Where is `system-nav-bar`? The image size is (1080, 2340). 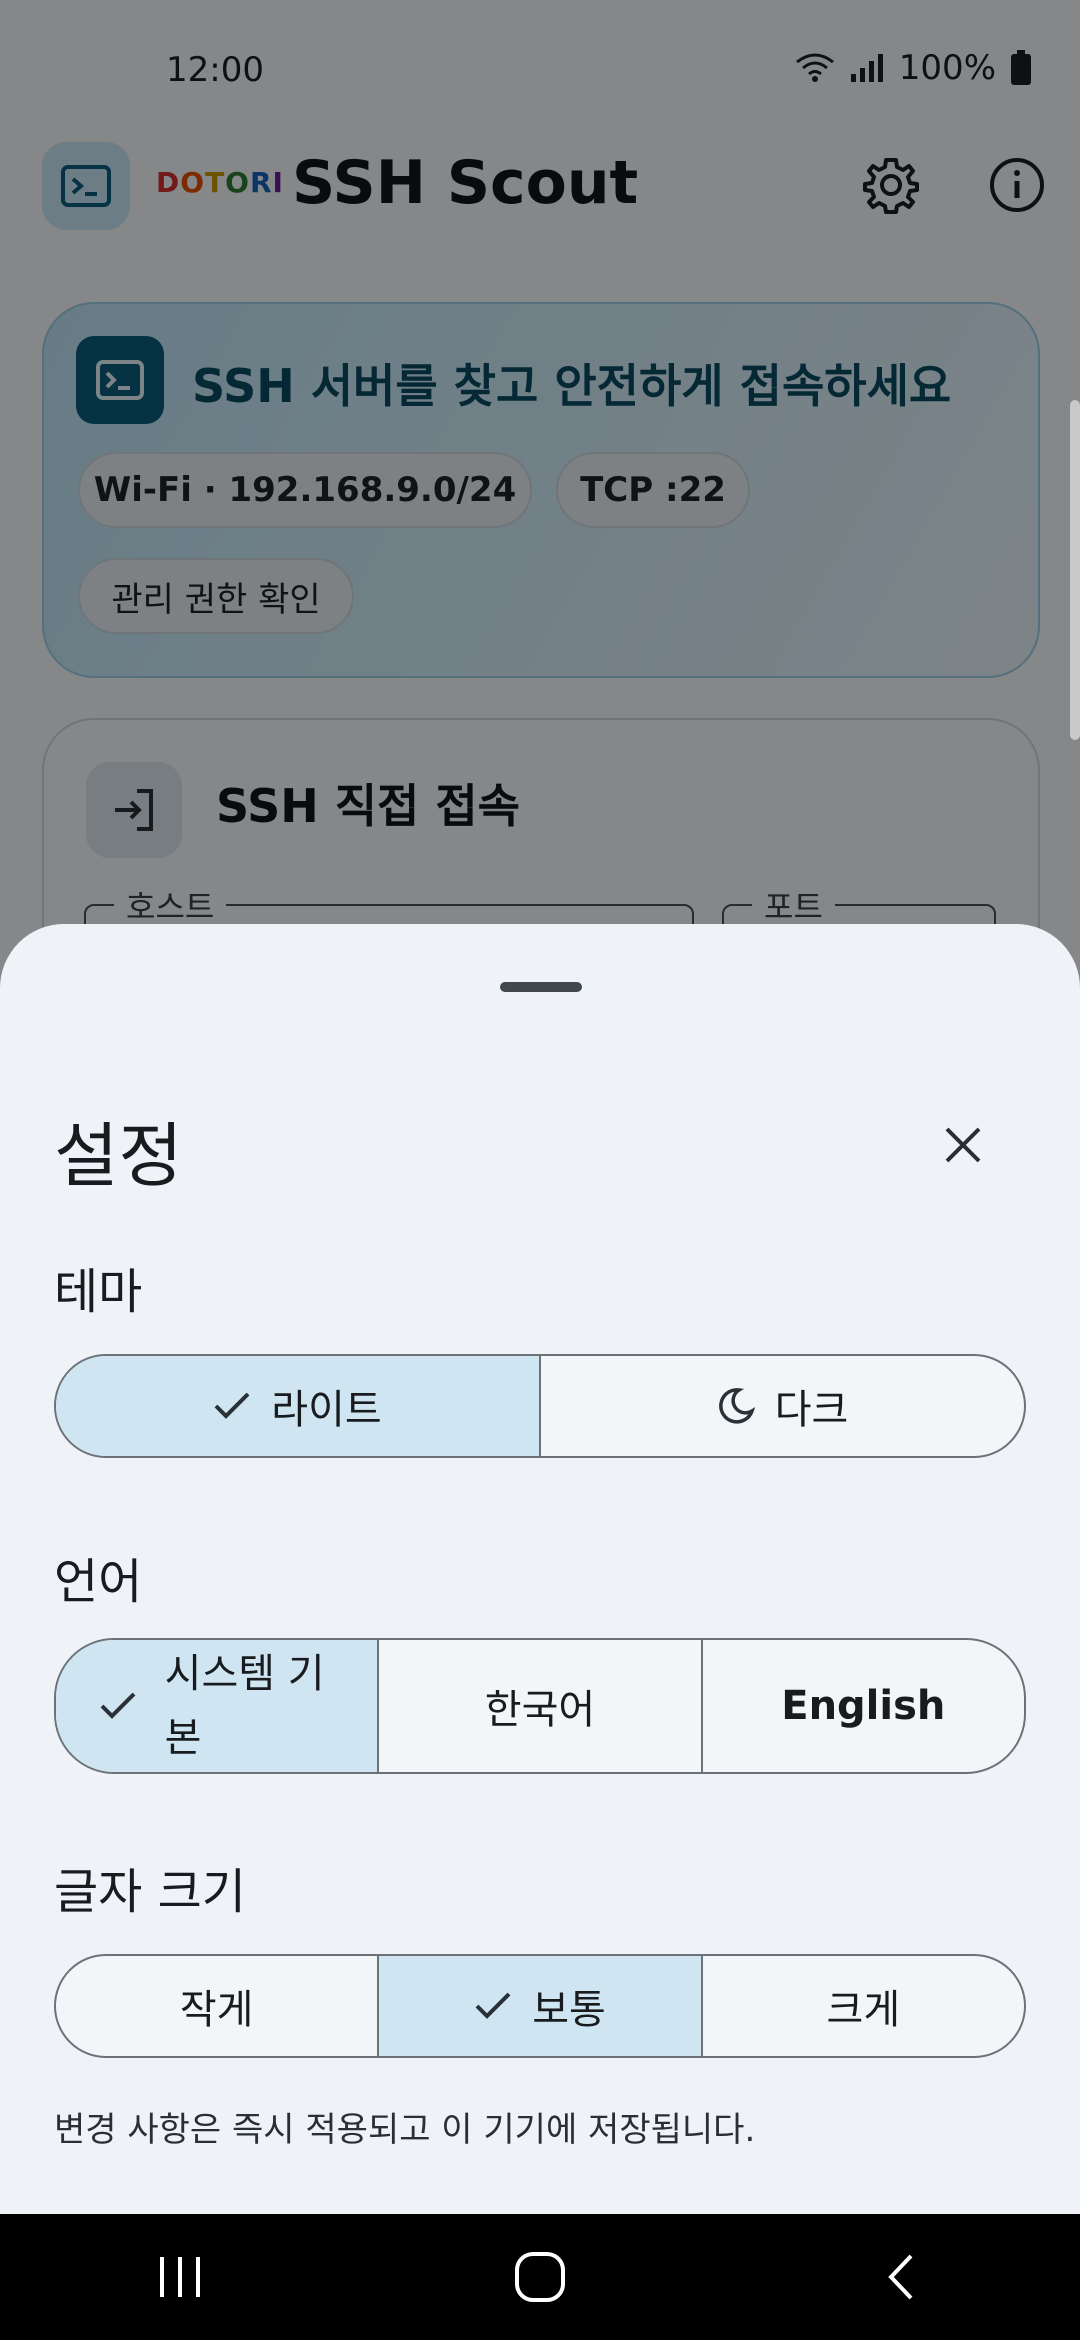 system-nav-bar is located at coordinates (540, 2277).